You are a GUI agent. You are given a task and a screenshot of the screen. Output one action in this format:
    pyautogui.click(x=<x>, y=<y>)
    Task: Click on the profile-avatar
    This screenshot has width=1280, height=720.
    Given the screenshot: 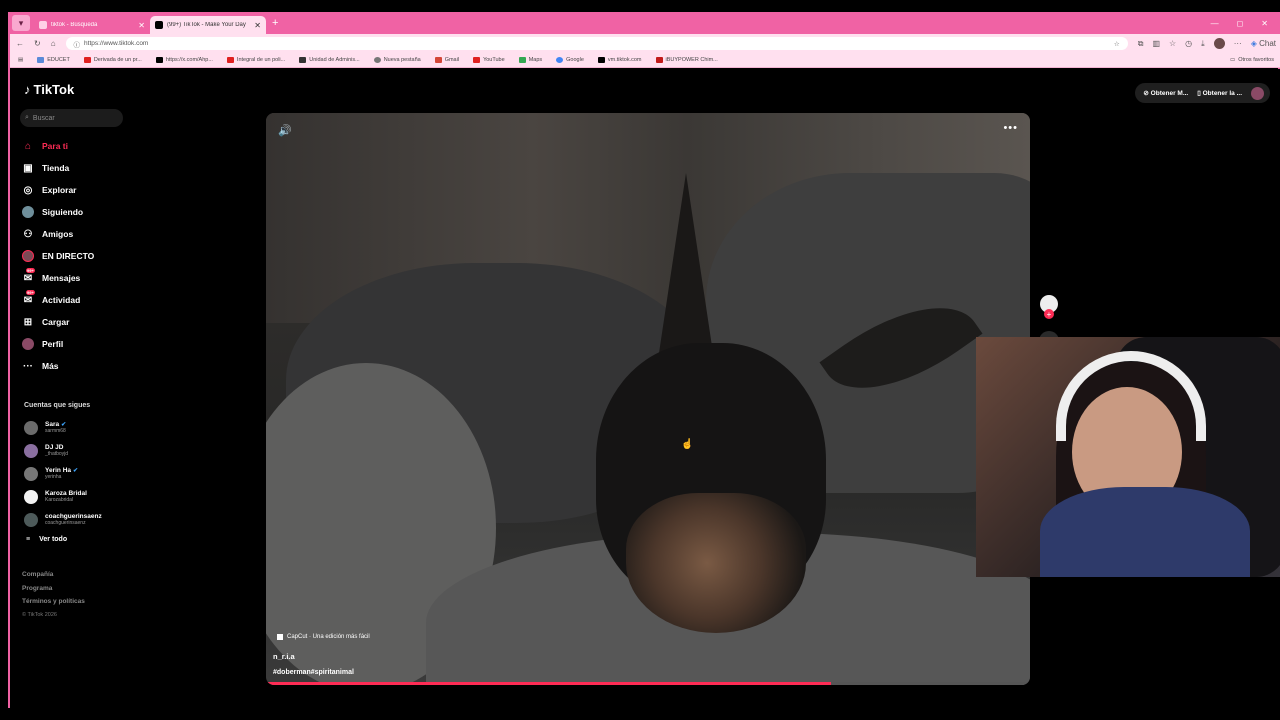 What is the action you would take?
    pyautogui.click(x=1257, y=93)
    